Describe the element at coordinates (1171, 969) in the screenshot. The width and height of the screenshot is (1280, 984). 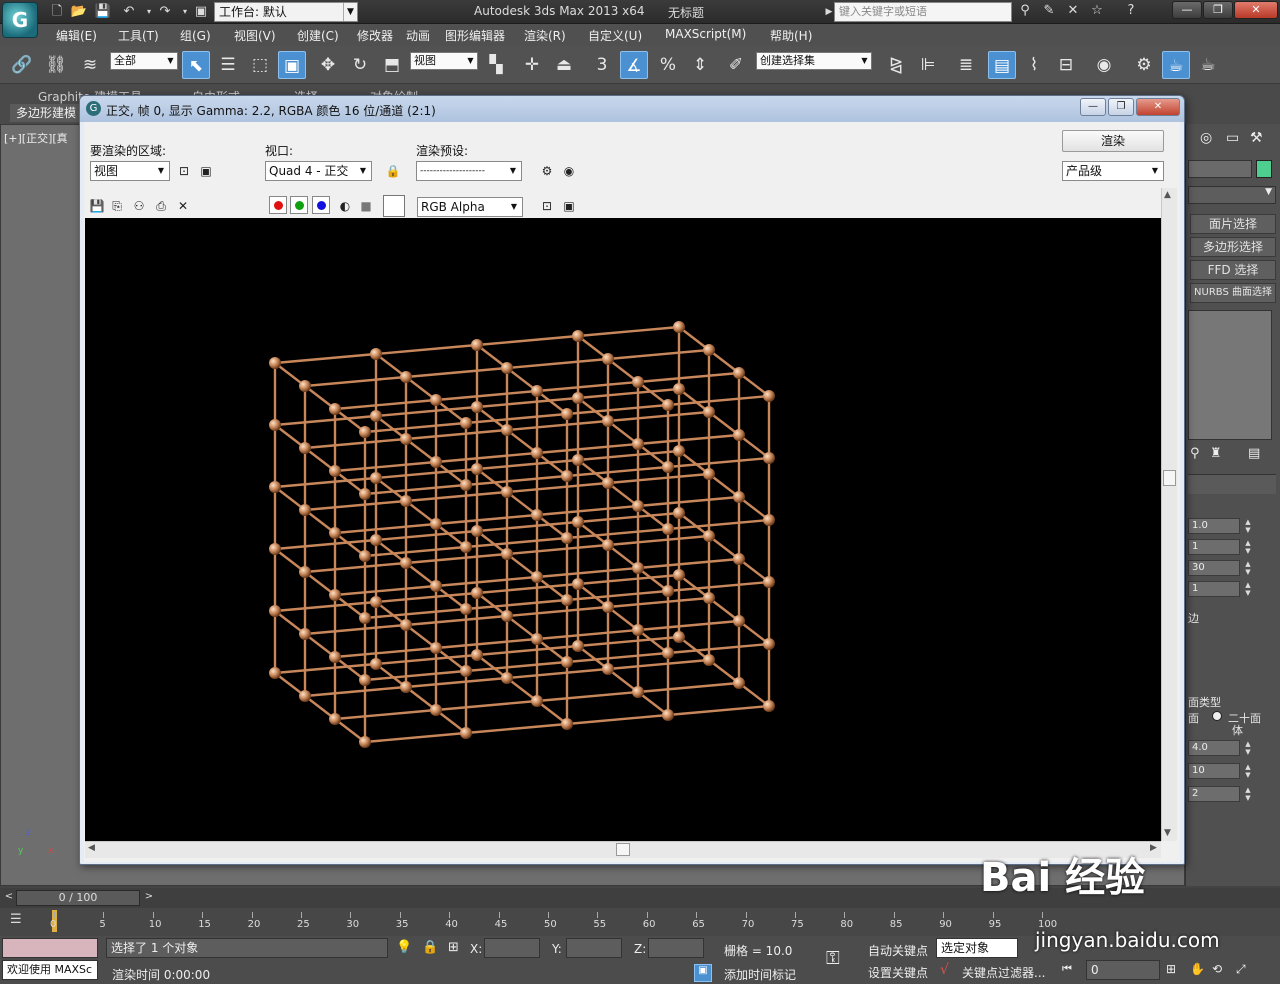
I see `time-config-icon: ⊞` at that location.